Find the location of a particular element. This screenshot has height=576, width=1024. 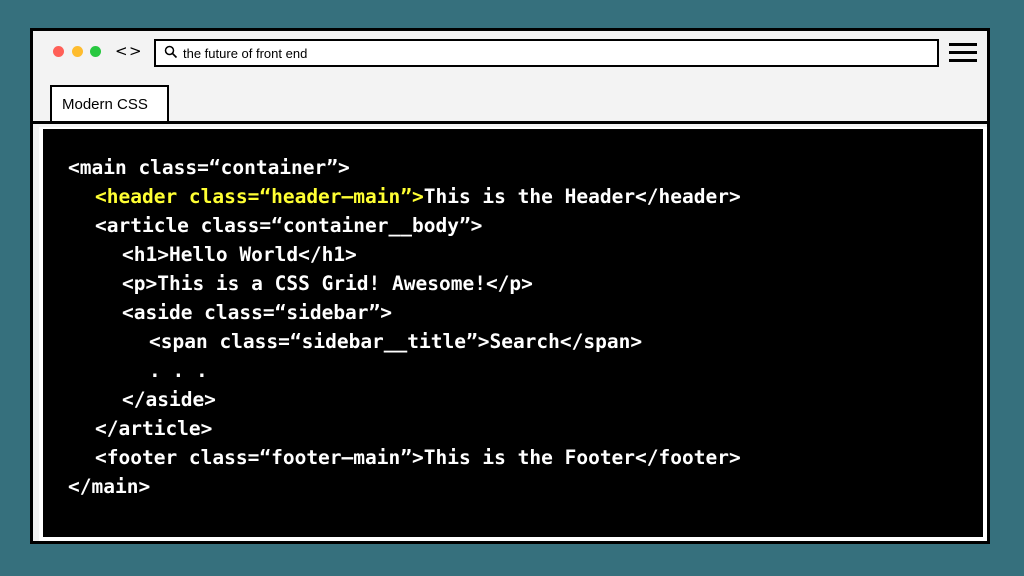

code-line: </main> is located at coordinates (525, 486).